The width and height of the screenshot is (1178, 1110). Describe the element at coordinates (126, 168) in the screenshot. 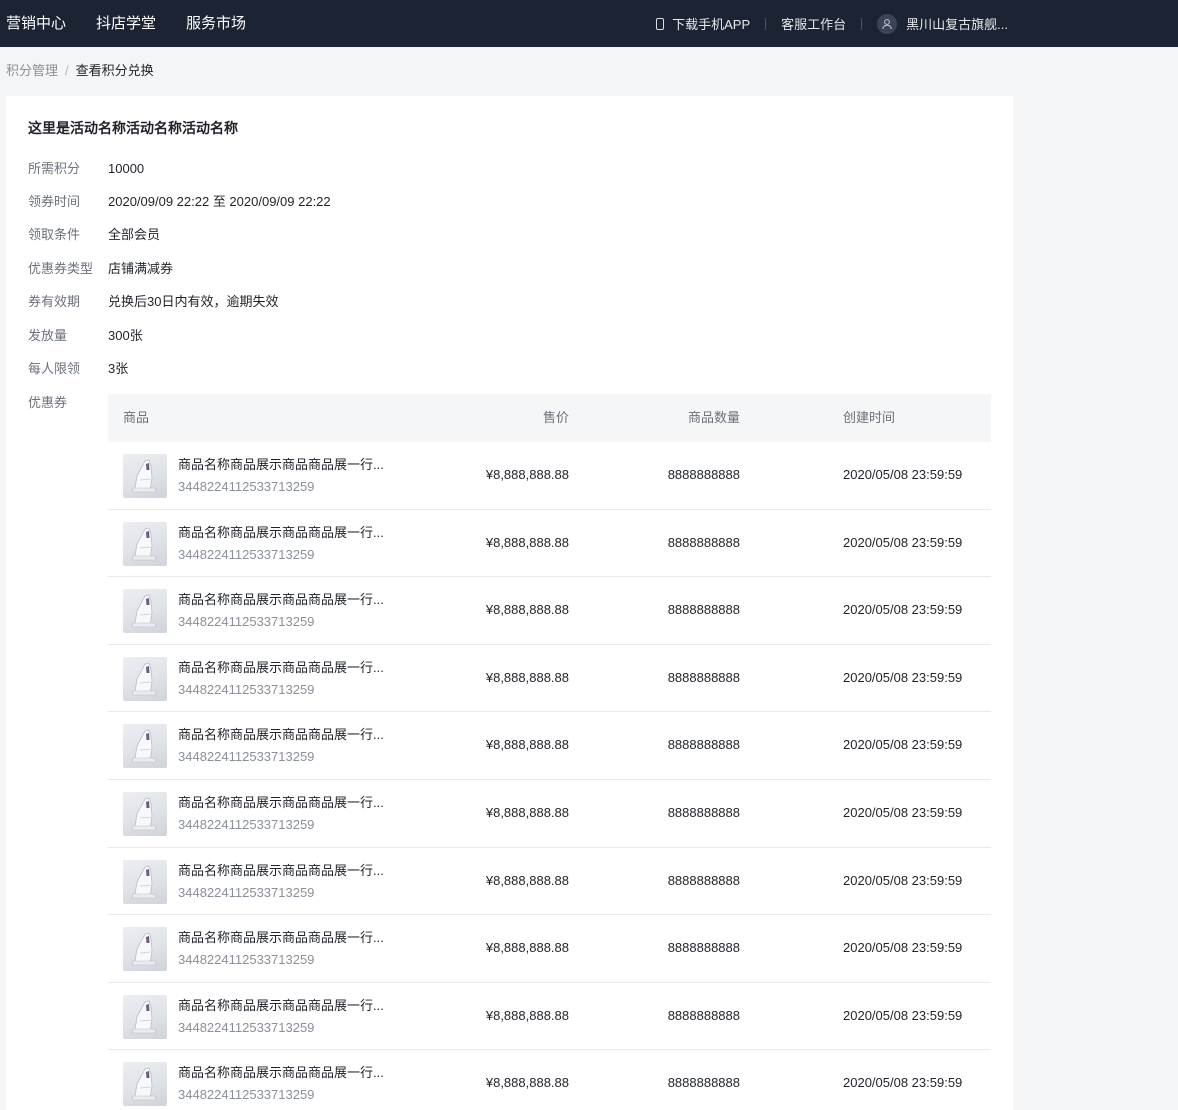

I see `field-value: 10000` at that location.